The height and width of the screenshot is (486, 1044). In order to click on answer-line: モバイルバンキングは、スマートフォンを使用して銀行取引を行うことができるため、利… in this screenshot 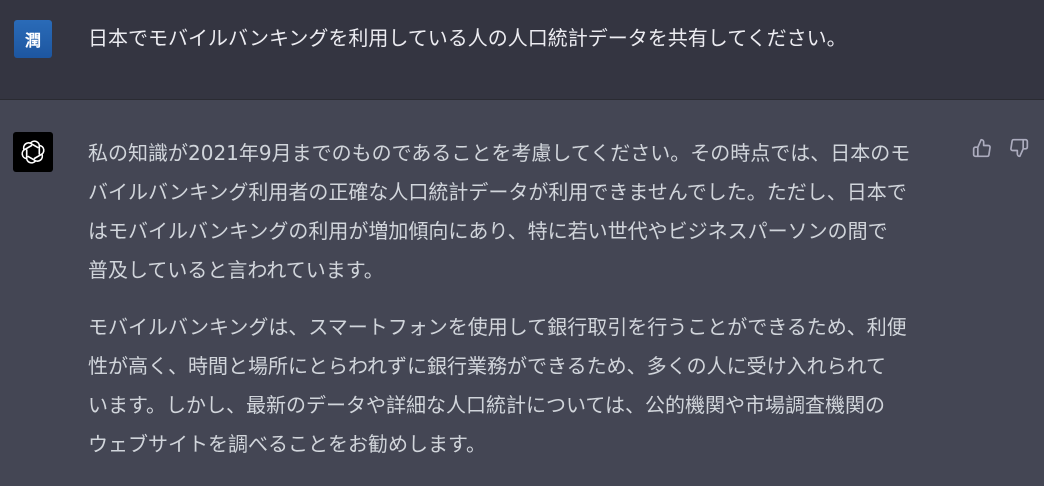, I will do `click(497, 327)`.